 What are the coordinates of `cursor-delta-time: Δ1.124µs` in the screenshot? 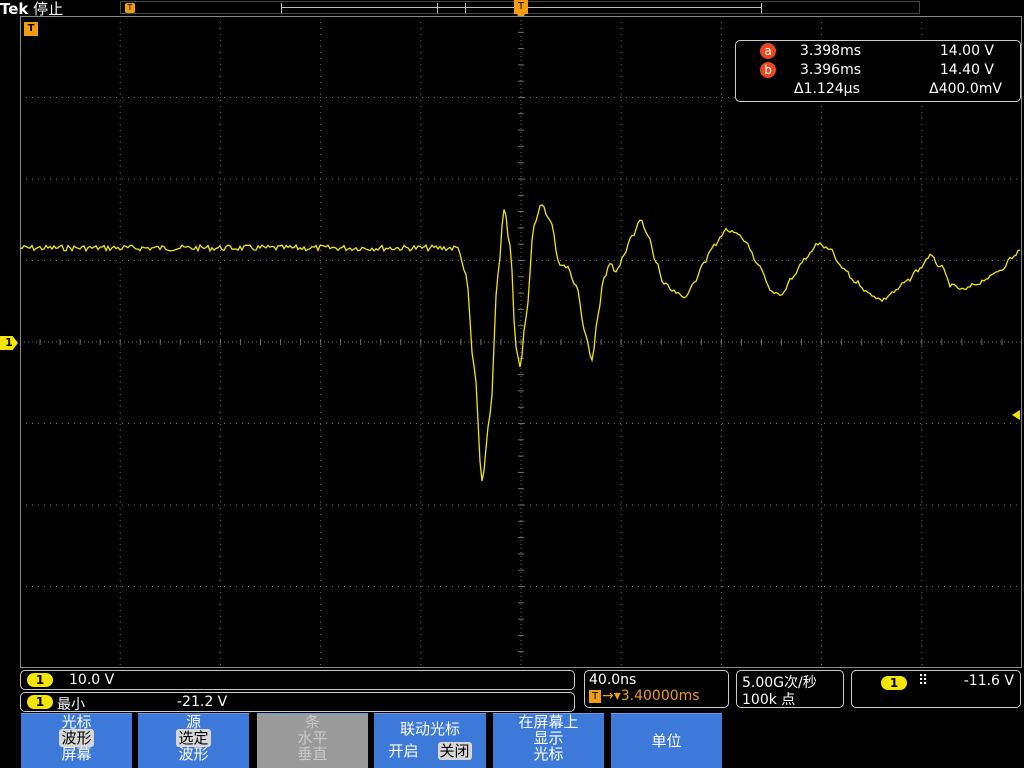 It's located at (827, 89).